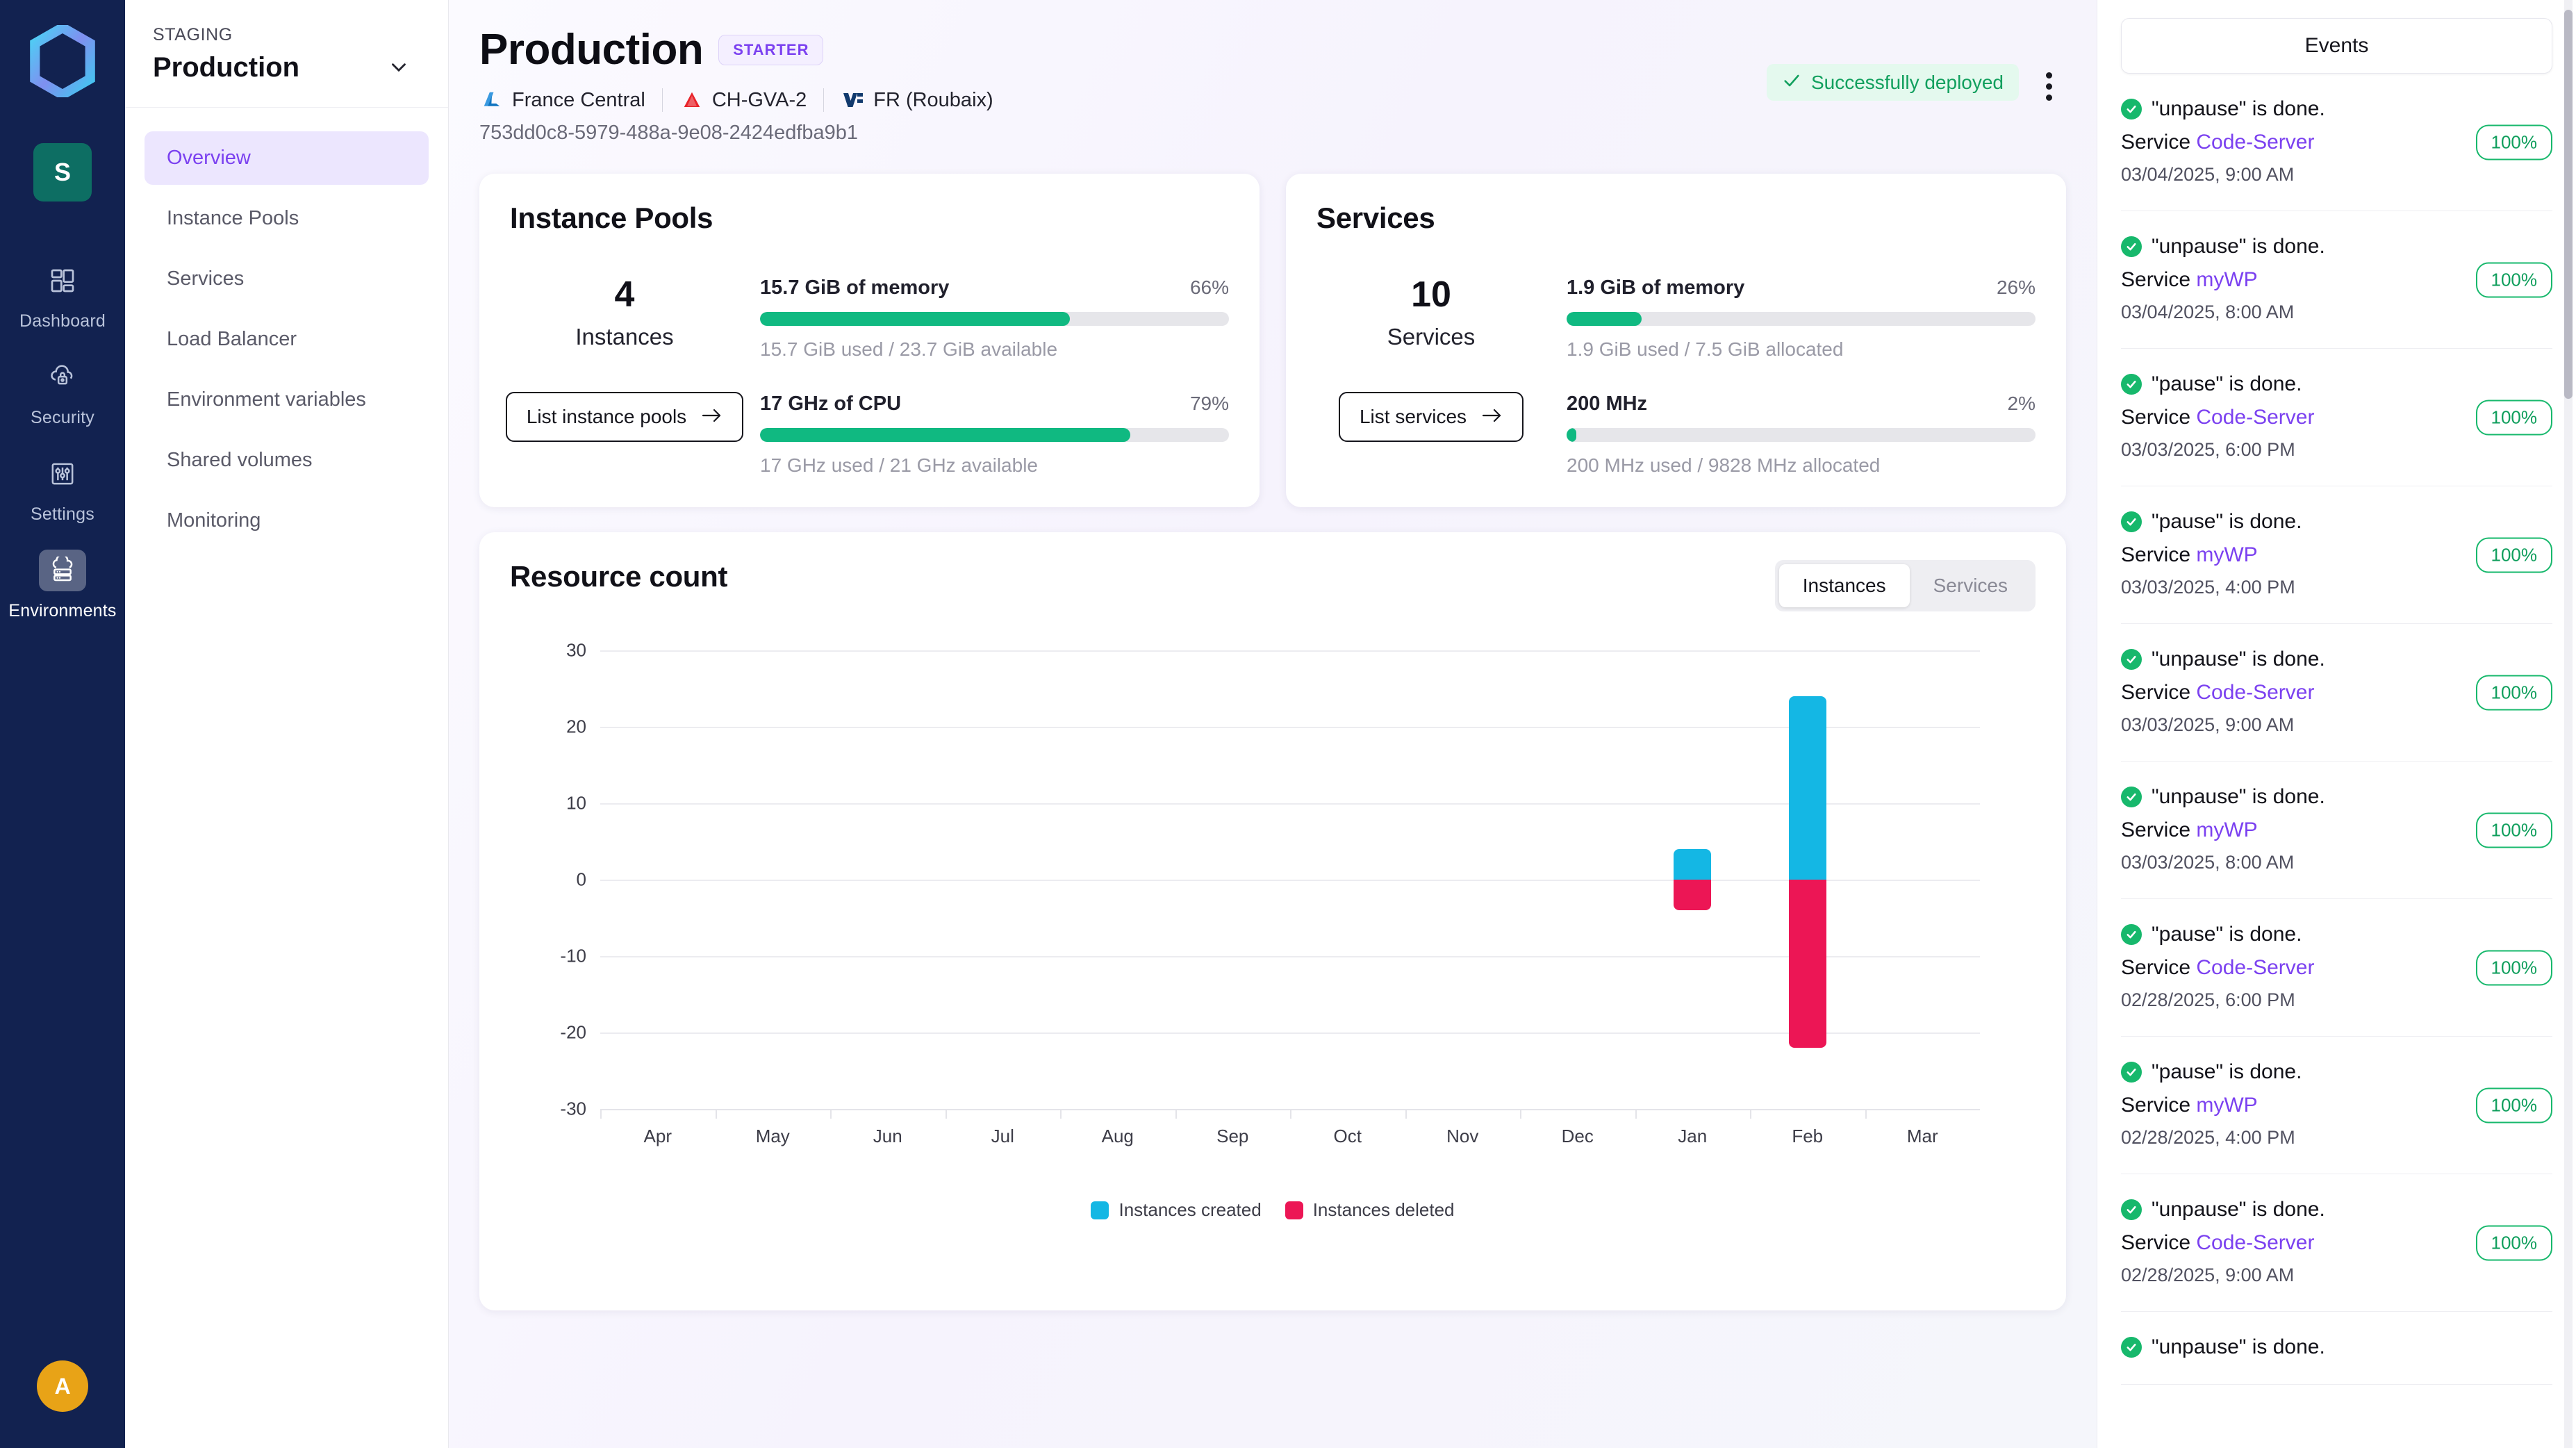 This screenshot has height=1448, width=2576. Describe the element at coordinates (63, 580) in the screenshot. I see `rail-item-environments: Environments` at that location.